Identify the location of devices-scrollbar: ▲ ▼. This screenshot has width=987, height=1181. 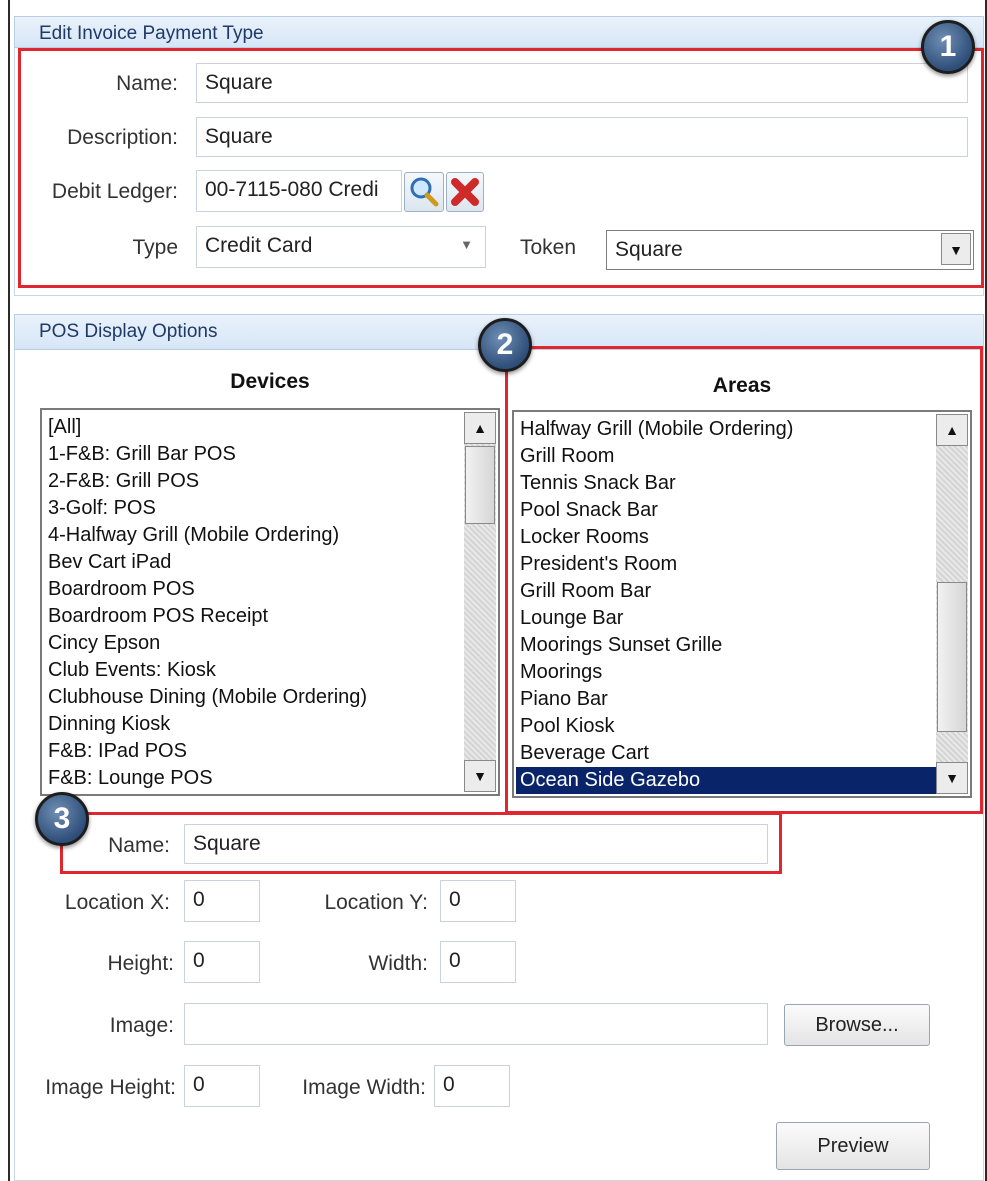
(480, 602).